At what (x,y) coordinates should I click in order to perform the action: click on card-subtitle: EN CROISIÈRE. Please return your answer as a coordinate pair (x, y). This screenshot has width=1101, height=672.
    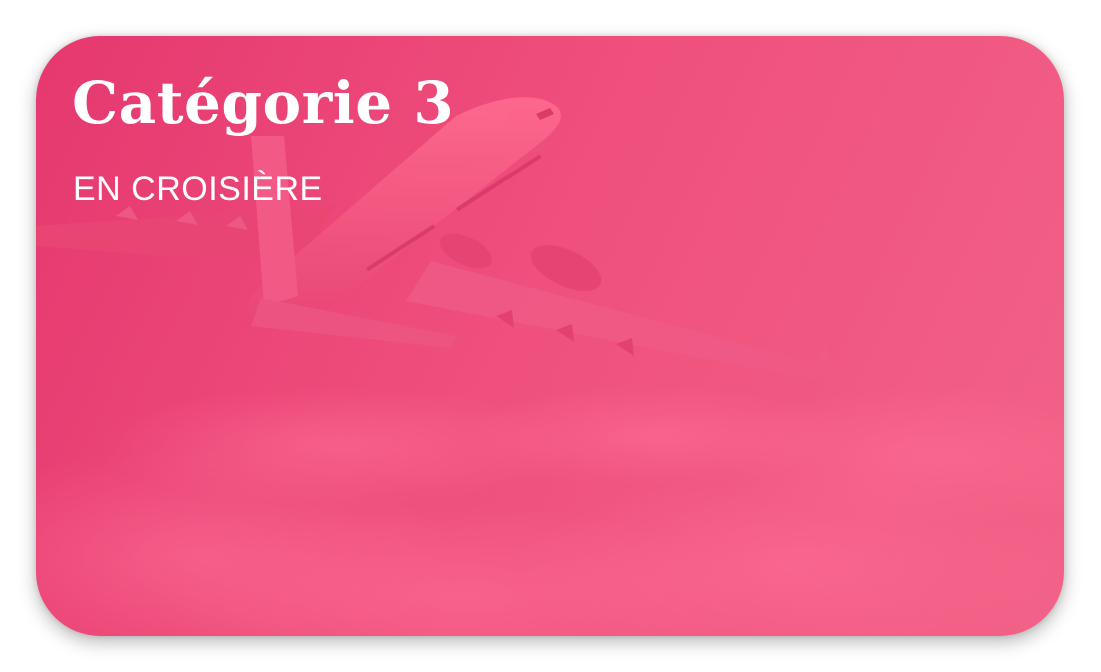
    Looking at the image, I should click on (198, 189).